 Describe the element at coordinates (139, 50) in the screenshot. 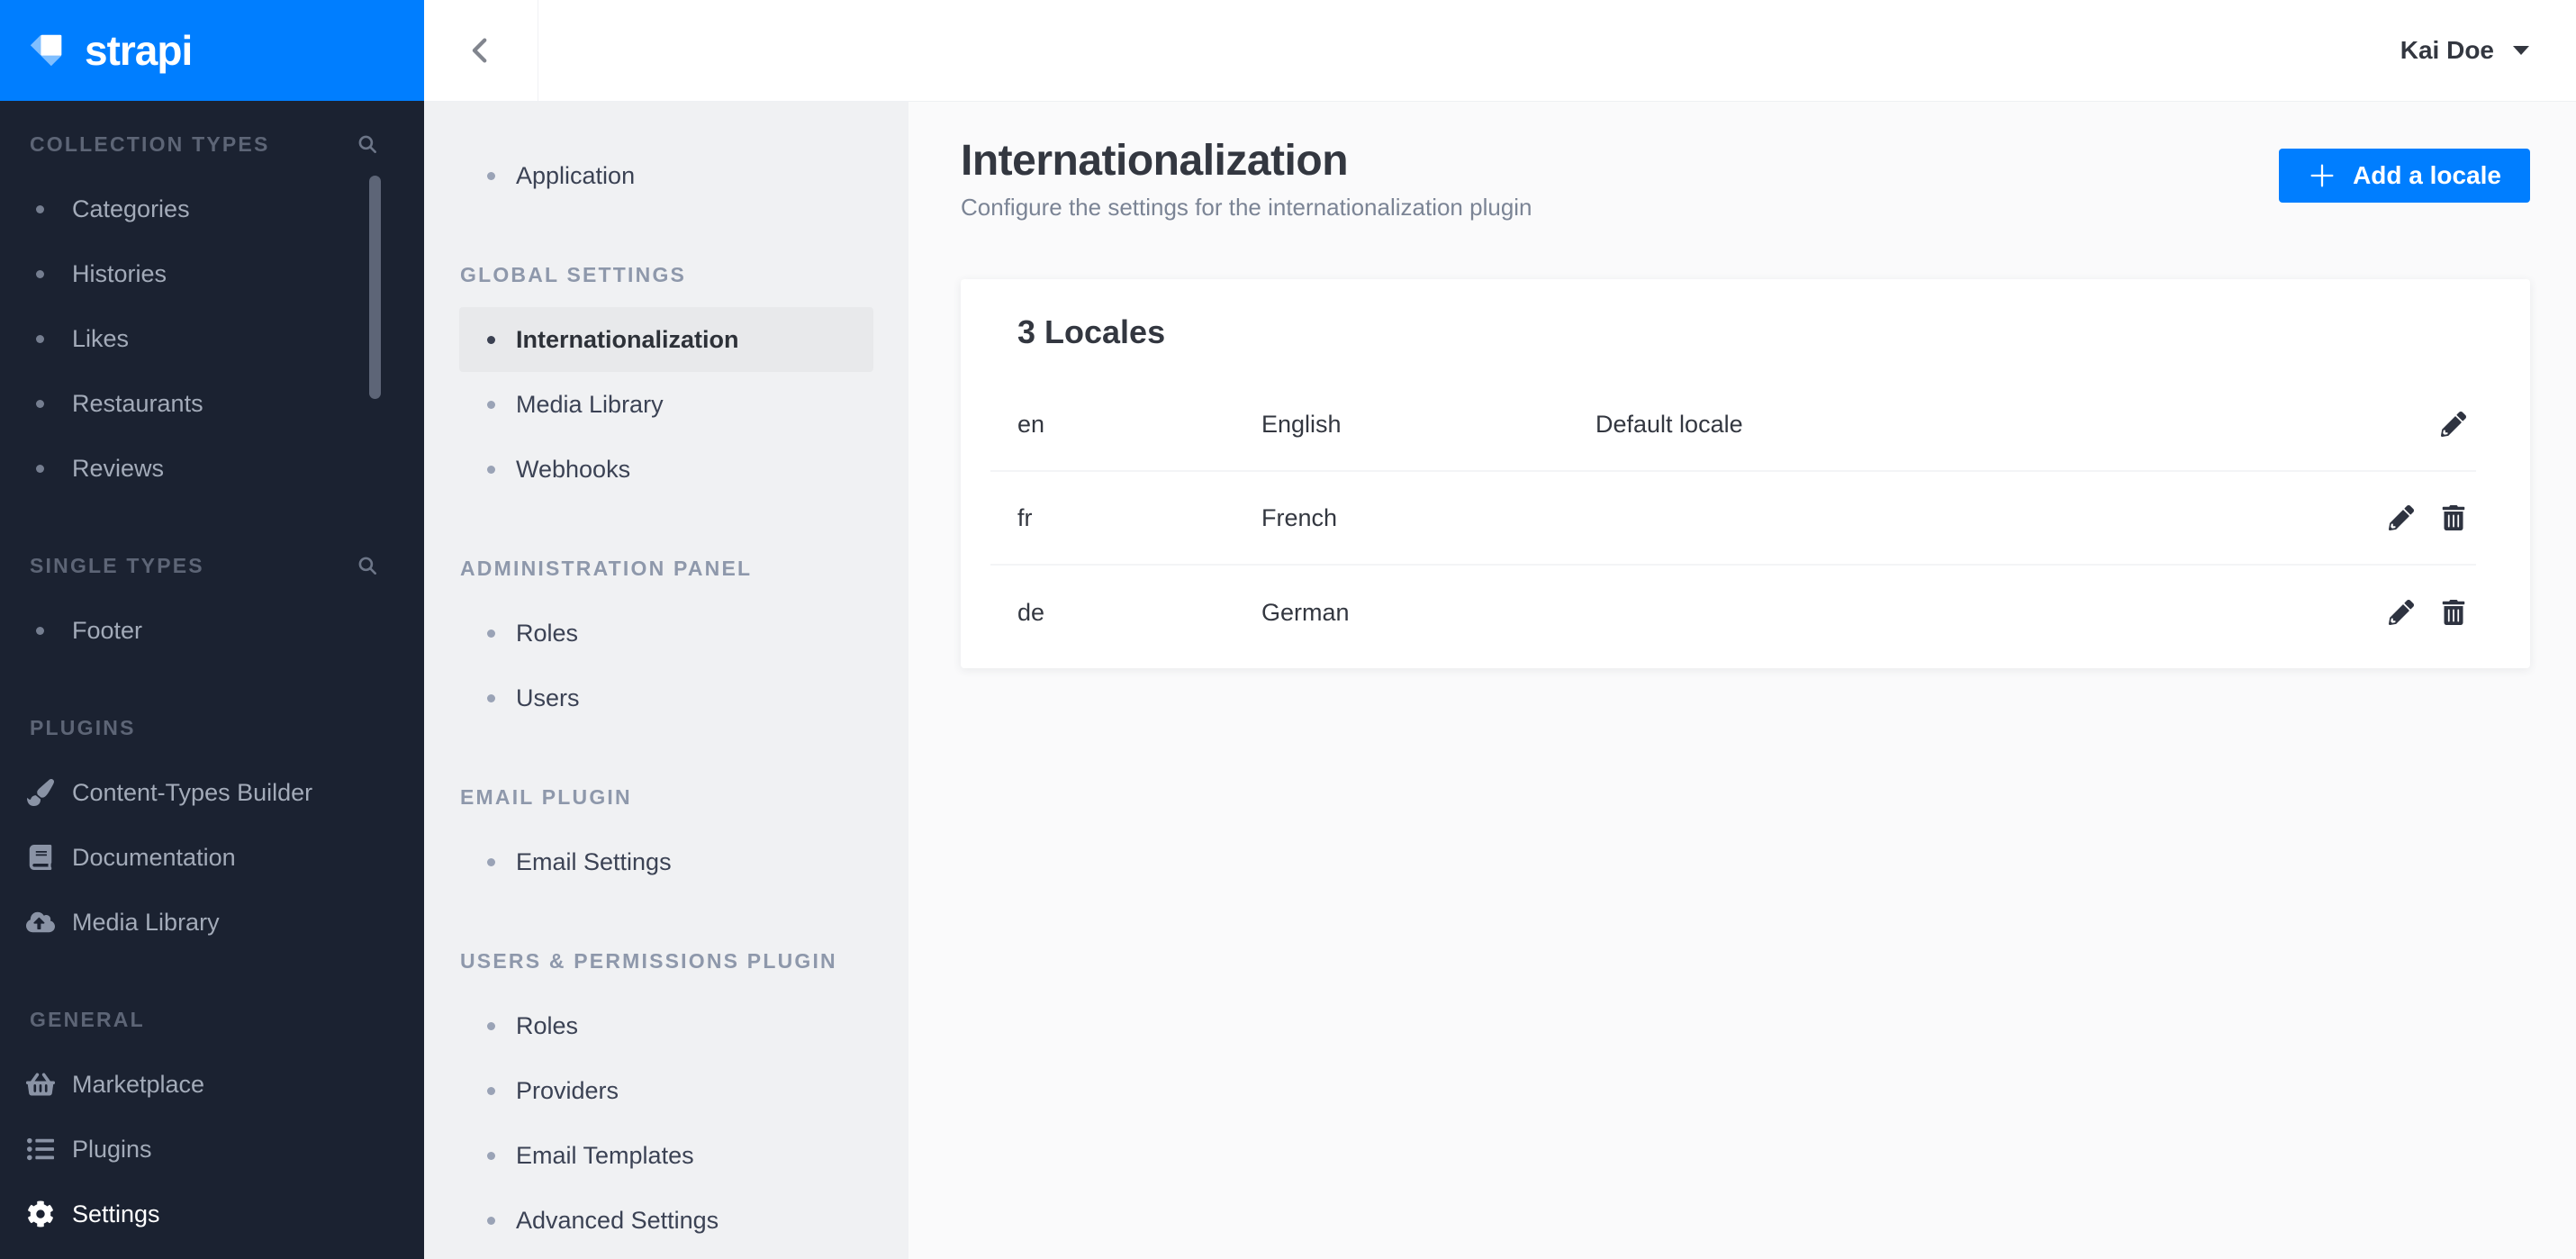

I see `brand-wordmark: strapi` at that location.